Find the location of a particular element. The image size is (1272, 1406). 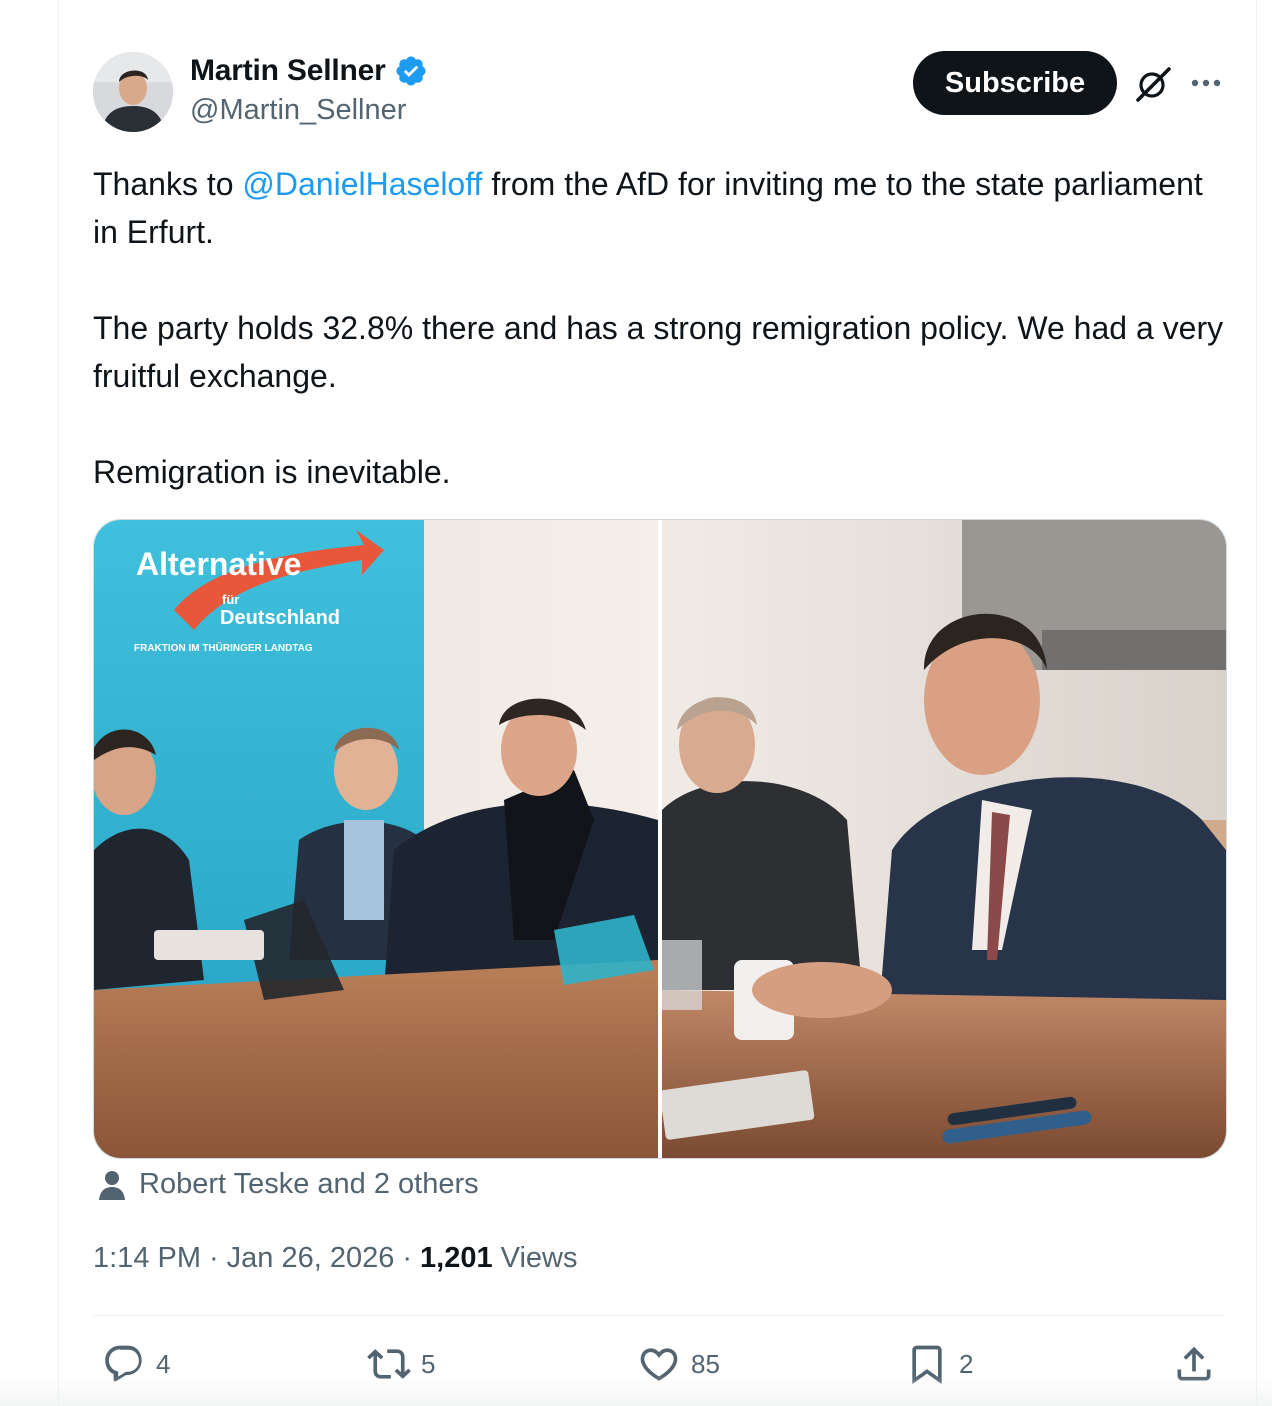

tagged-users: Robert Teske and 2 others is located at coordinates (288, 1184).